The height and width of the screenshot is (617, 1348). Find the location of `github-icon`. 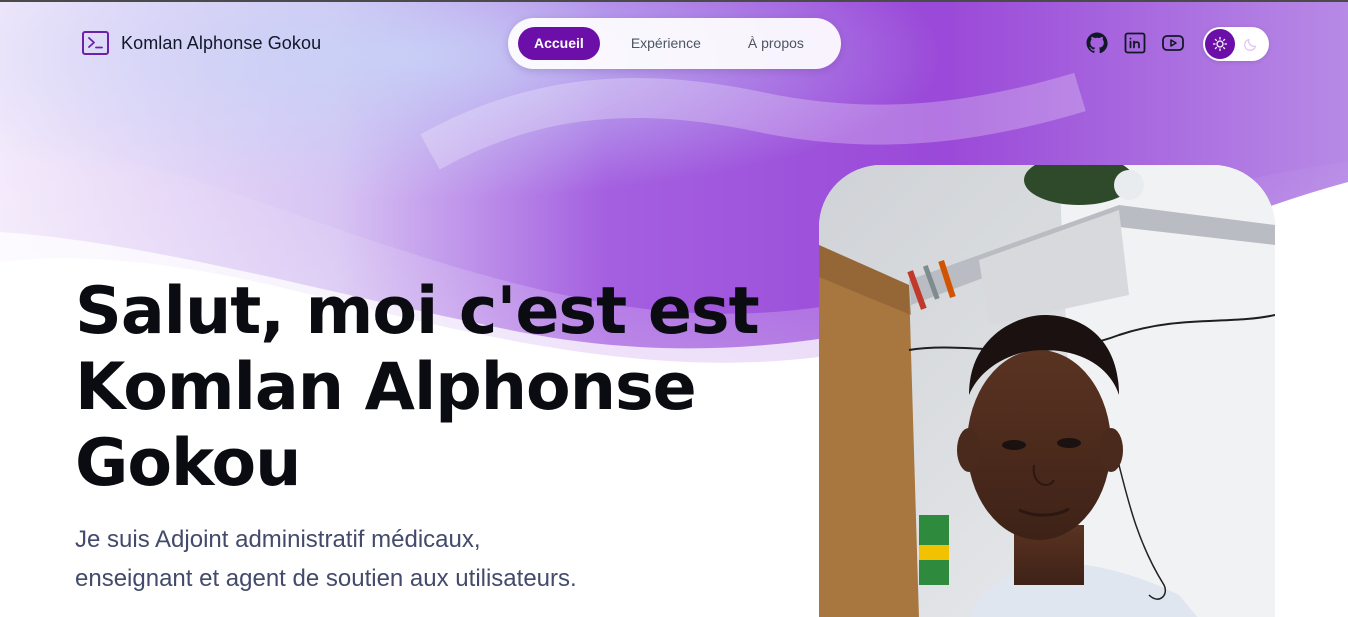

github-icon is located at coordinates (1097, 43).